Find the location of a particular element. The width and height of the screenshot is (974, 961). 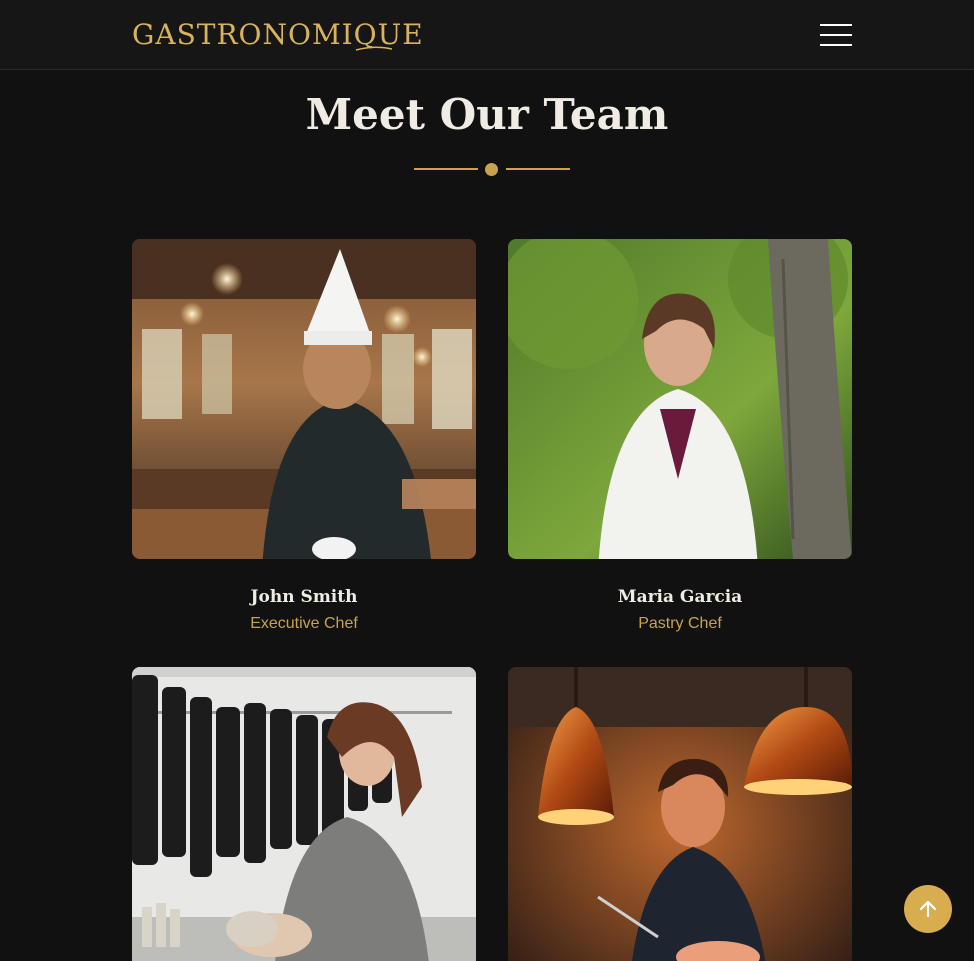

team-member-role: Pastry Chef is located at coordinates (680, 623).